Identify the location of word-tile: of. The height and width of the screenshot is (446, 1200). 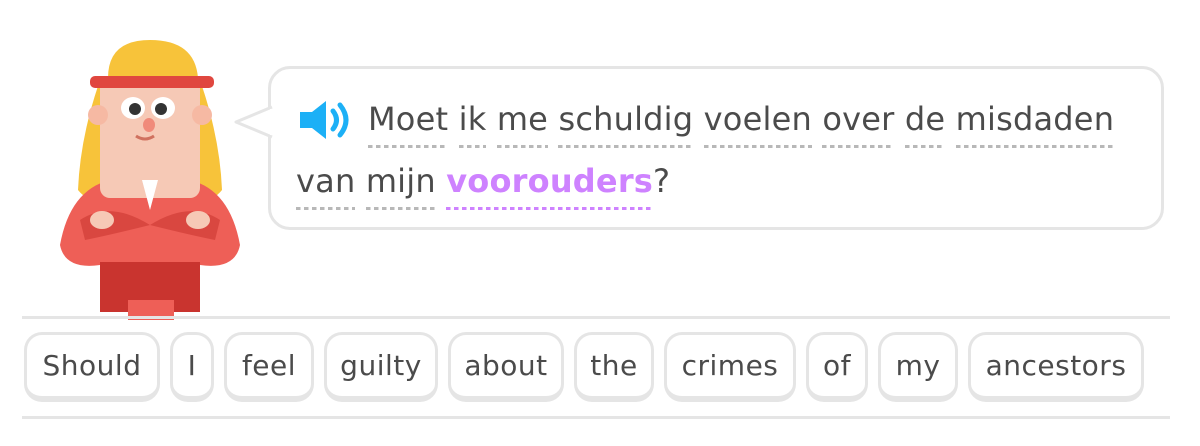
(837, 367).